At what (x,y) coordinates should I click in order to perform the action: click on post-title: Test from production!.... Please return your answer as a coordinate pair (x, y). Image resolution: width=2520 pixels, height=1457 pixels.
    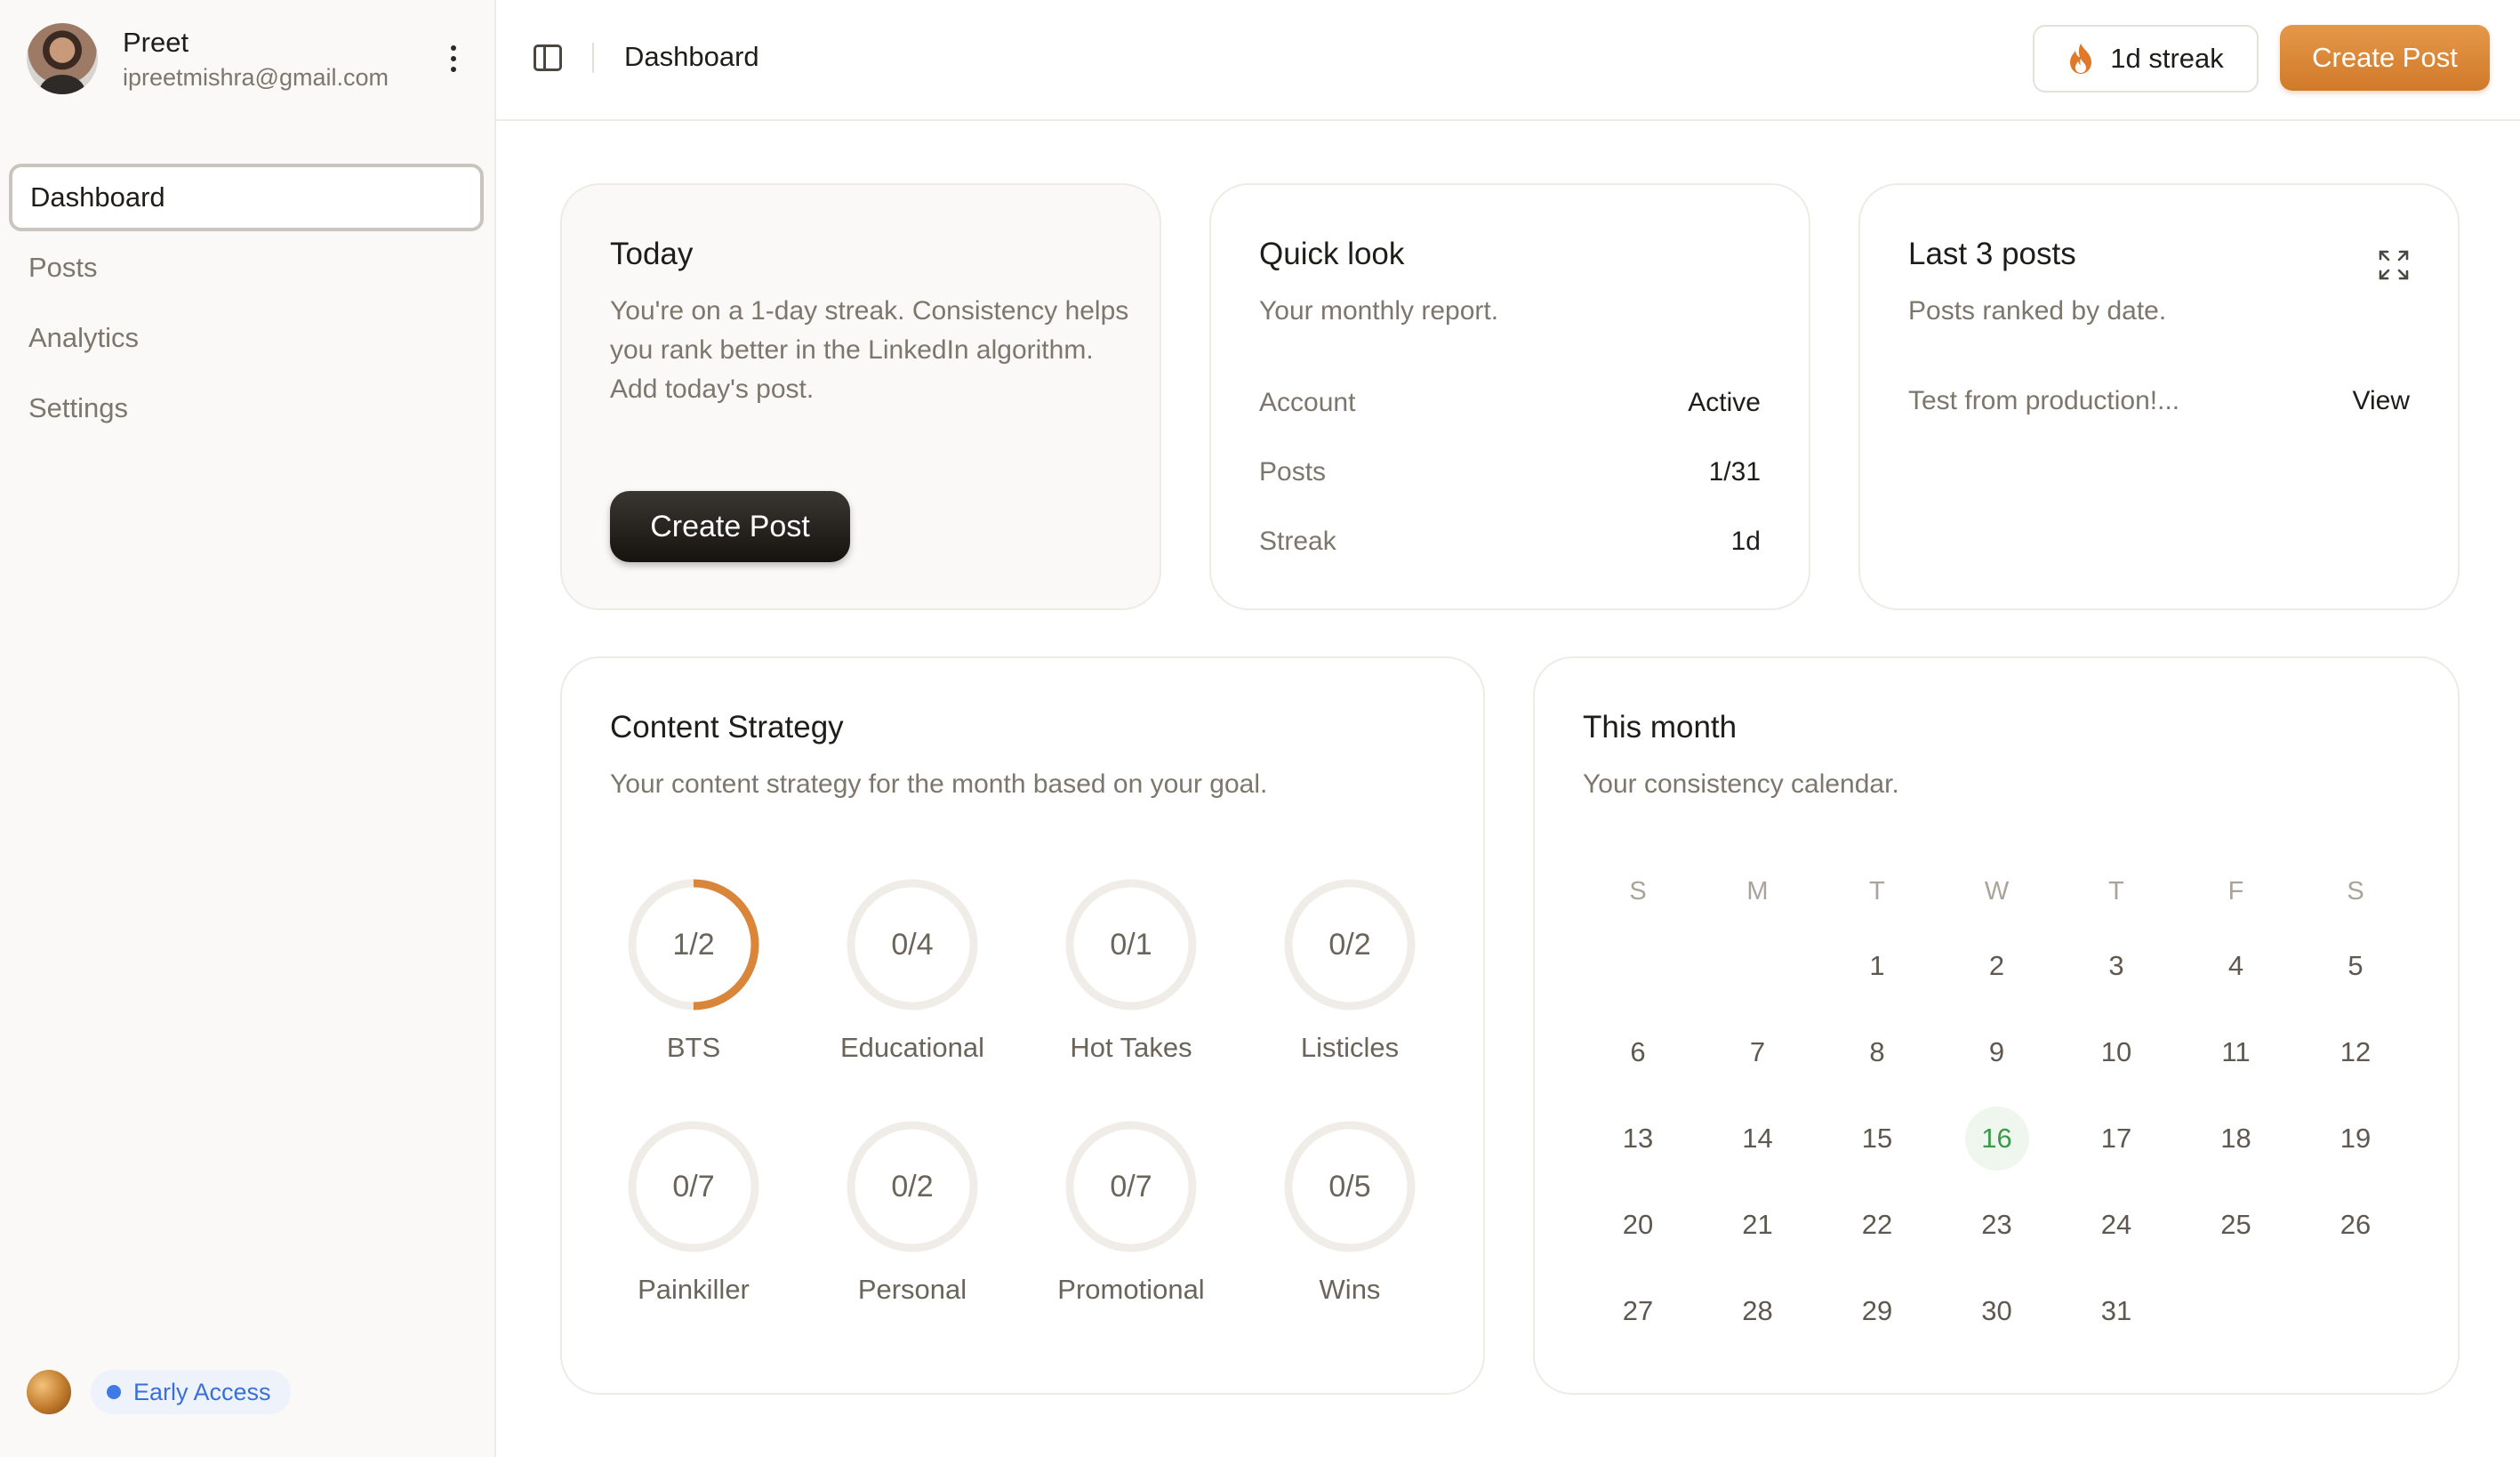
    Looking at the image, I should click on (2044, 400).